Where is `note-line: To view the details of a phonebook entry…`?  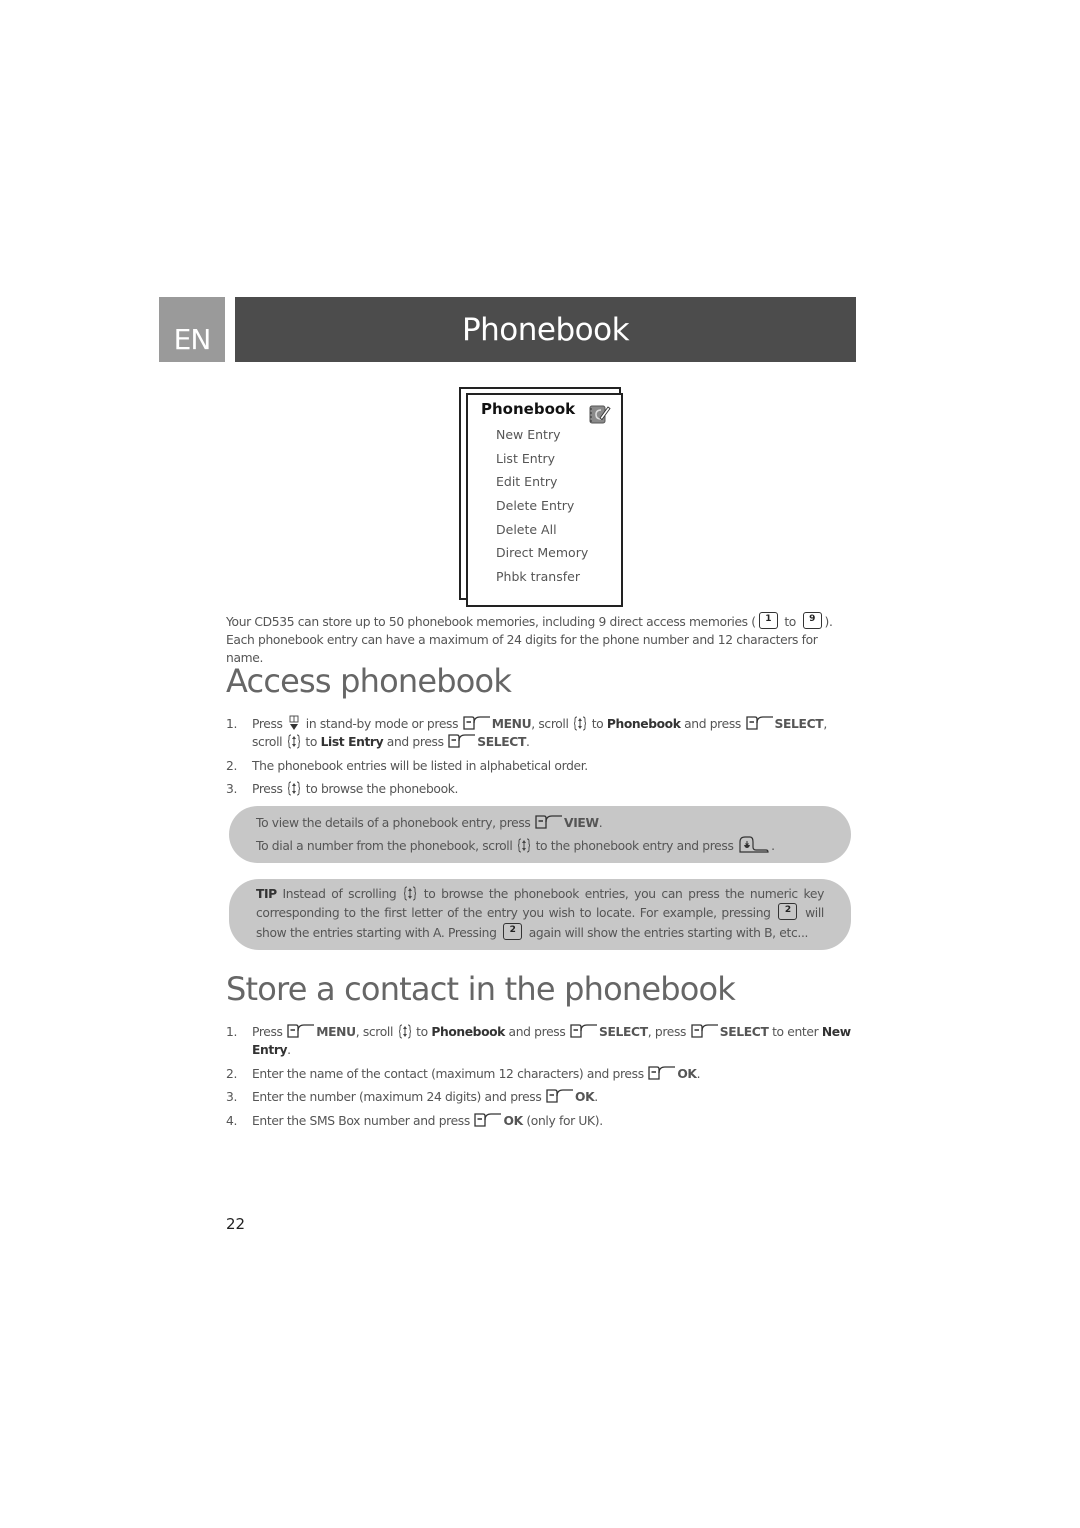 note-line: To view the details of a phonebook entry… is located at coordinates (540, 823).